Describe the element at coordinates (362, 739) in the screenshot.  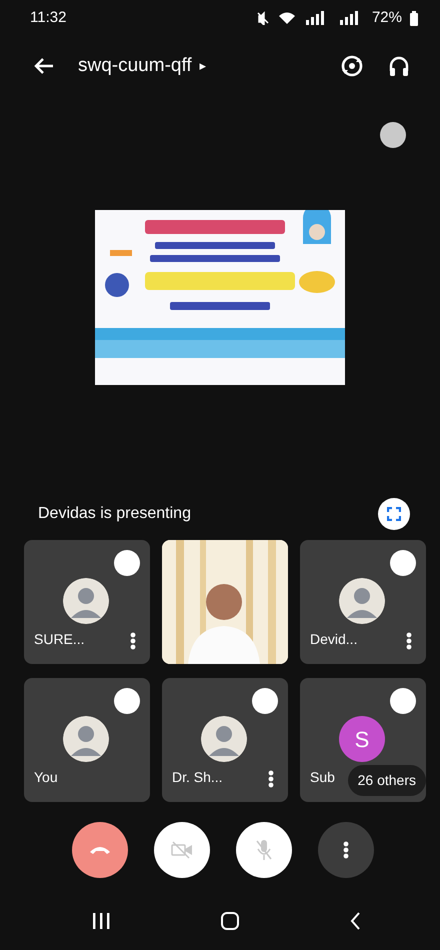
I see `avatar: S` at that location.